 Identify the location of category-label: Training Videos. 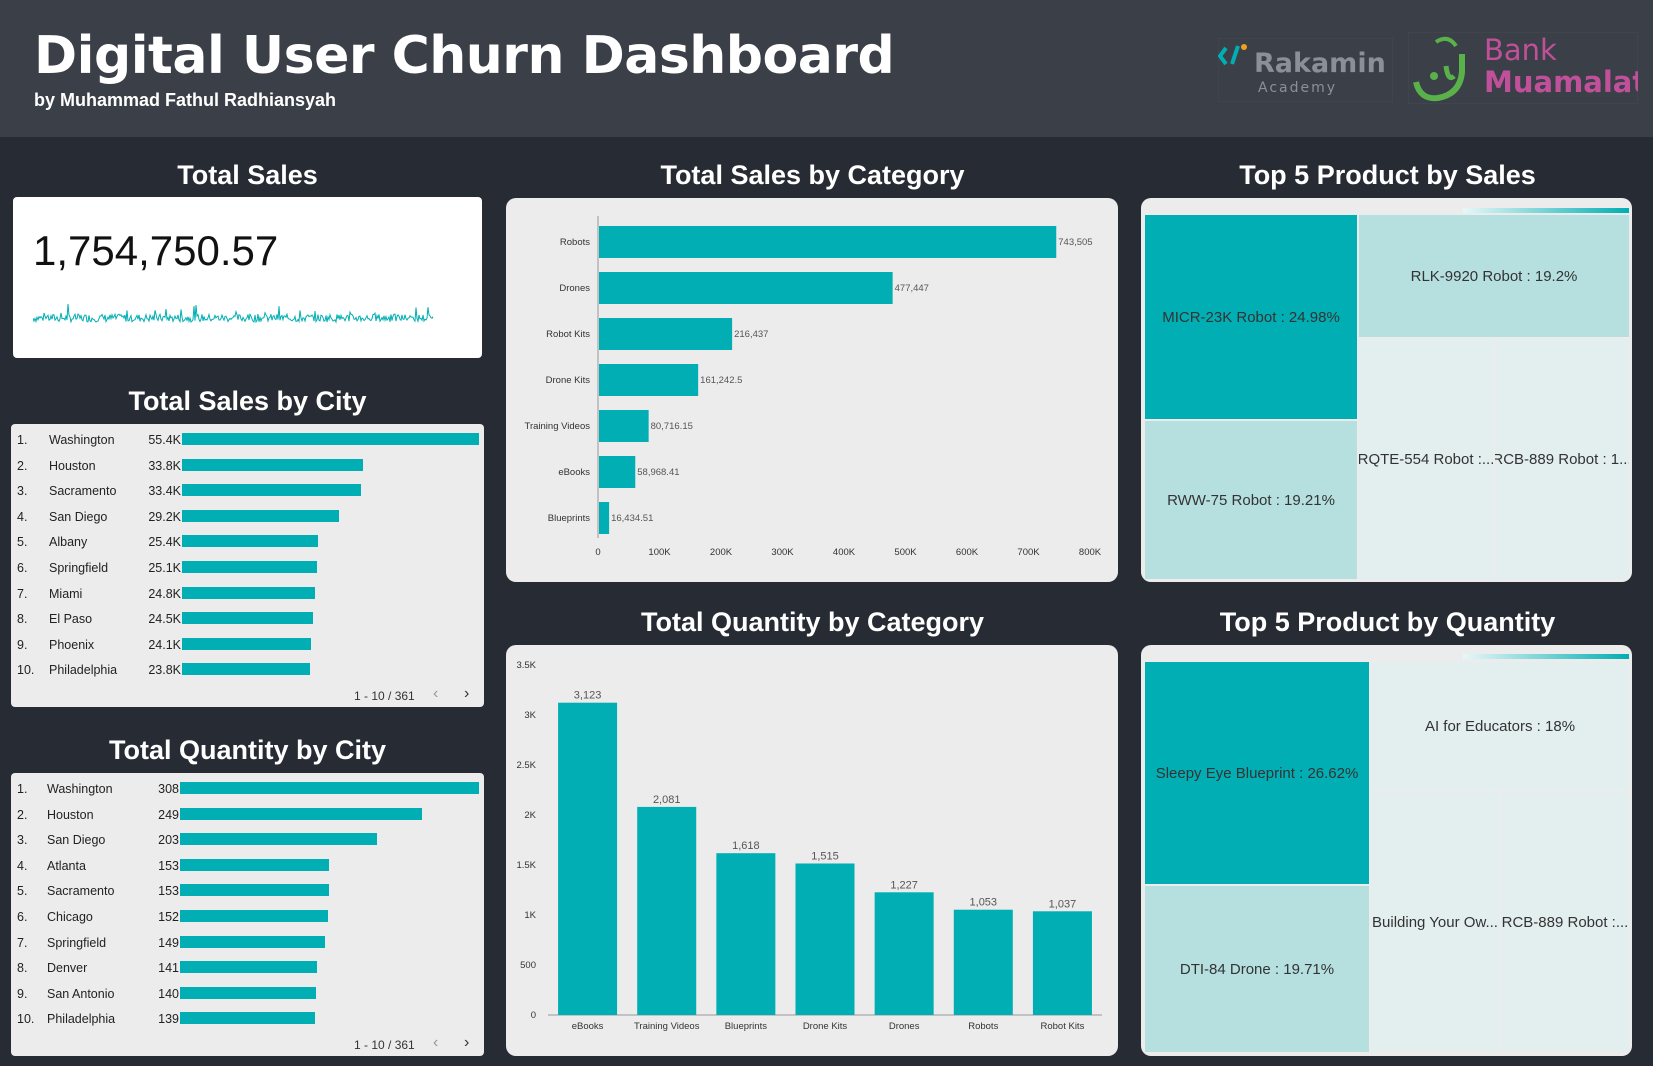
(667, 1026).